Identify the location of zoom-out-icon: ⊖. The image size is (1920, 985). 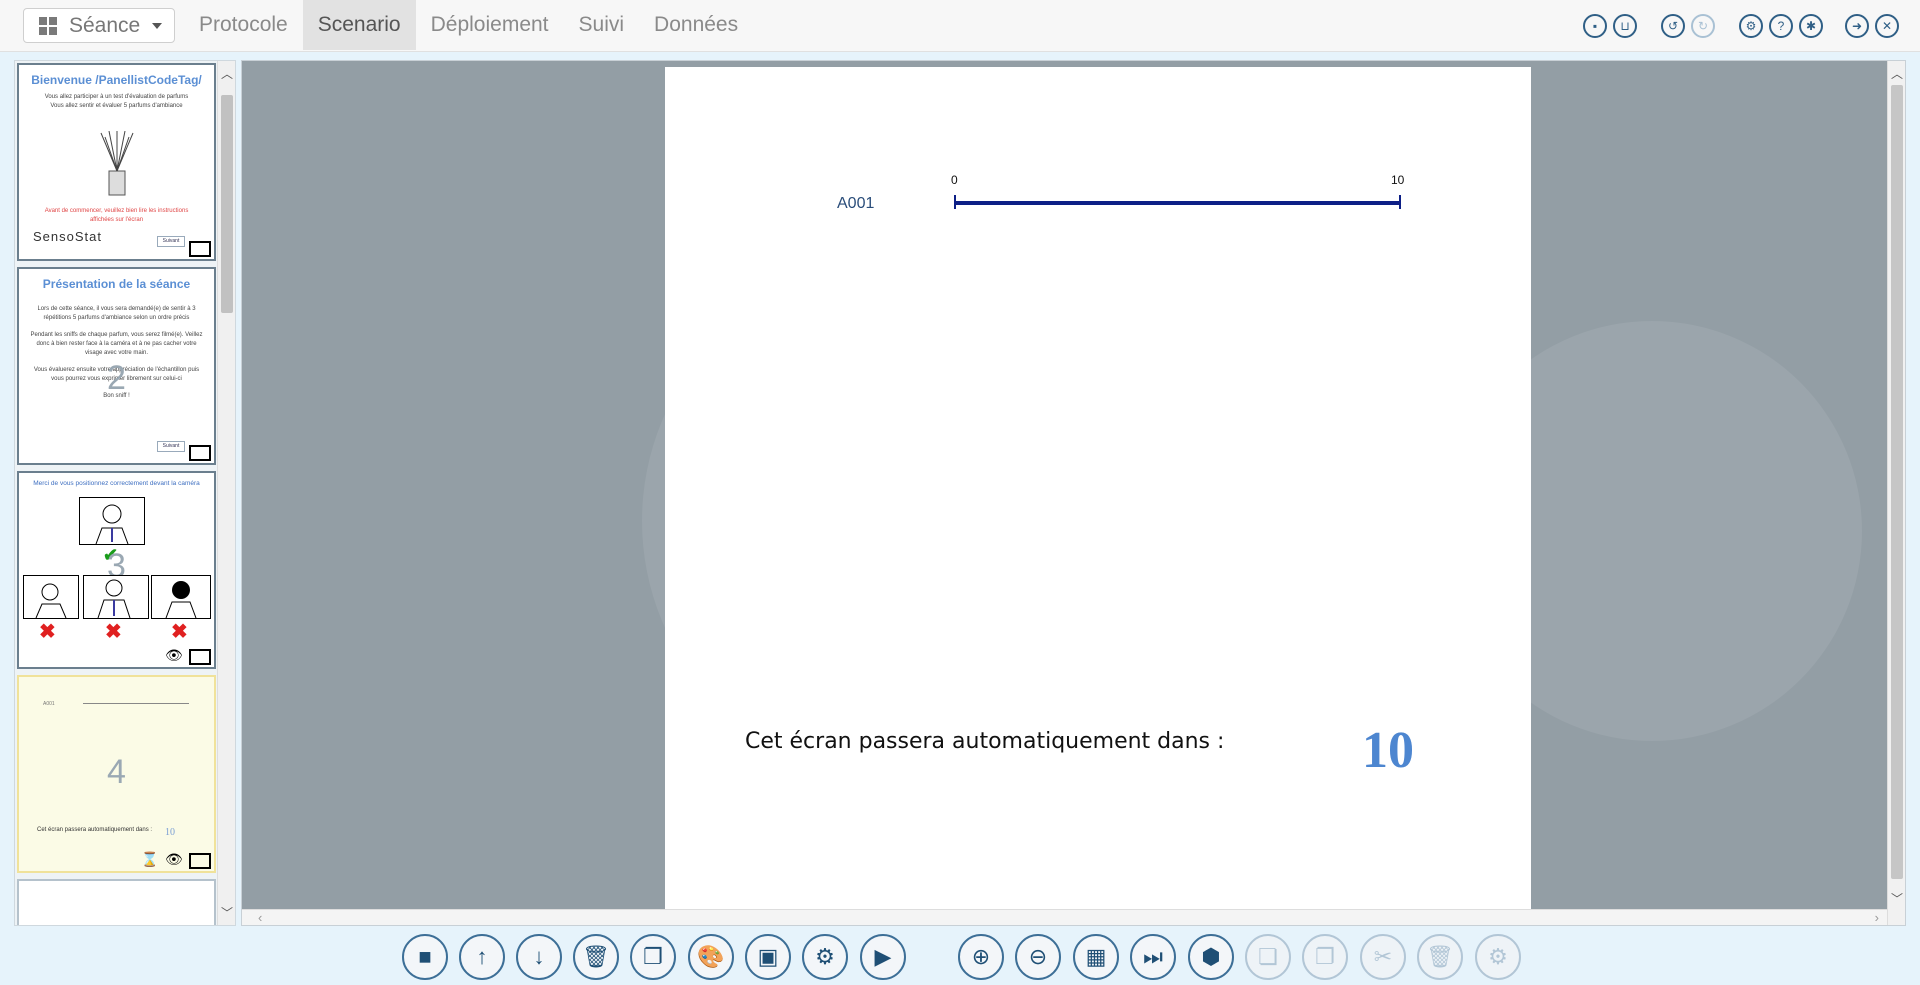
(1038, 956).